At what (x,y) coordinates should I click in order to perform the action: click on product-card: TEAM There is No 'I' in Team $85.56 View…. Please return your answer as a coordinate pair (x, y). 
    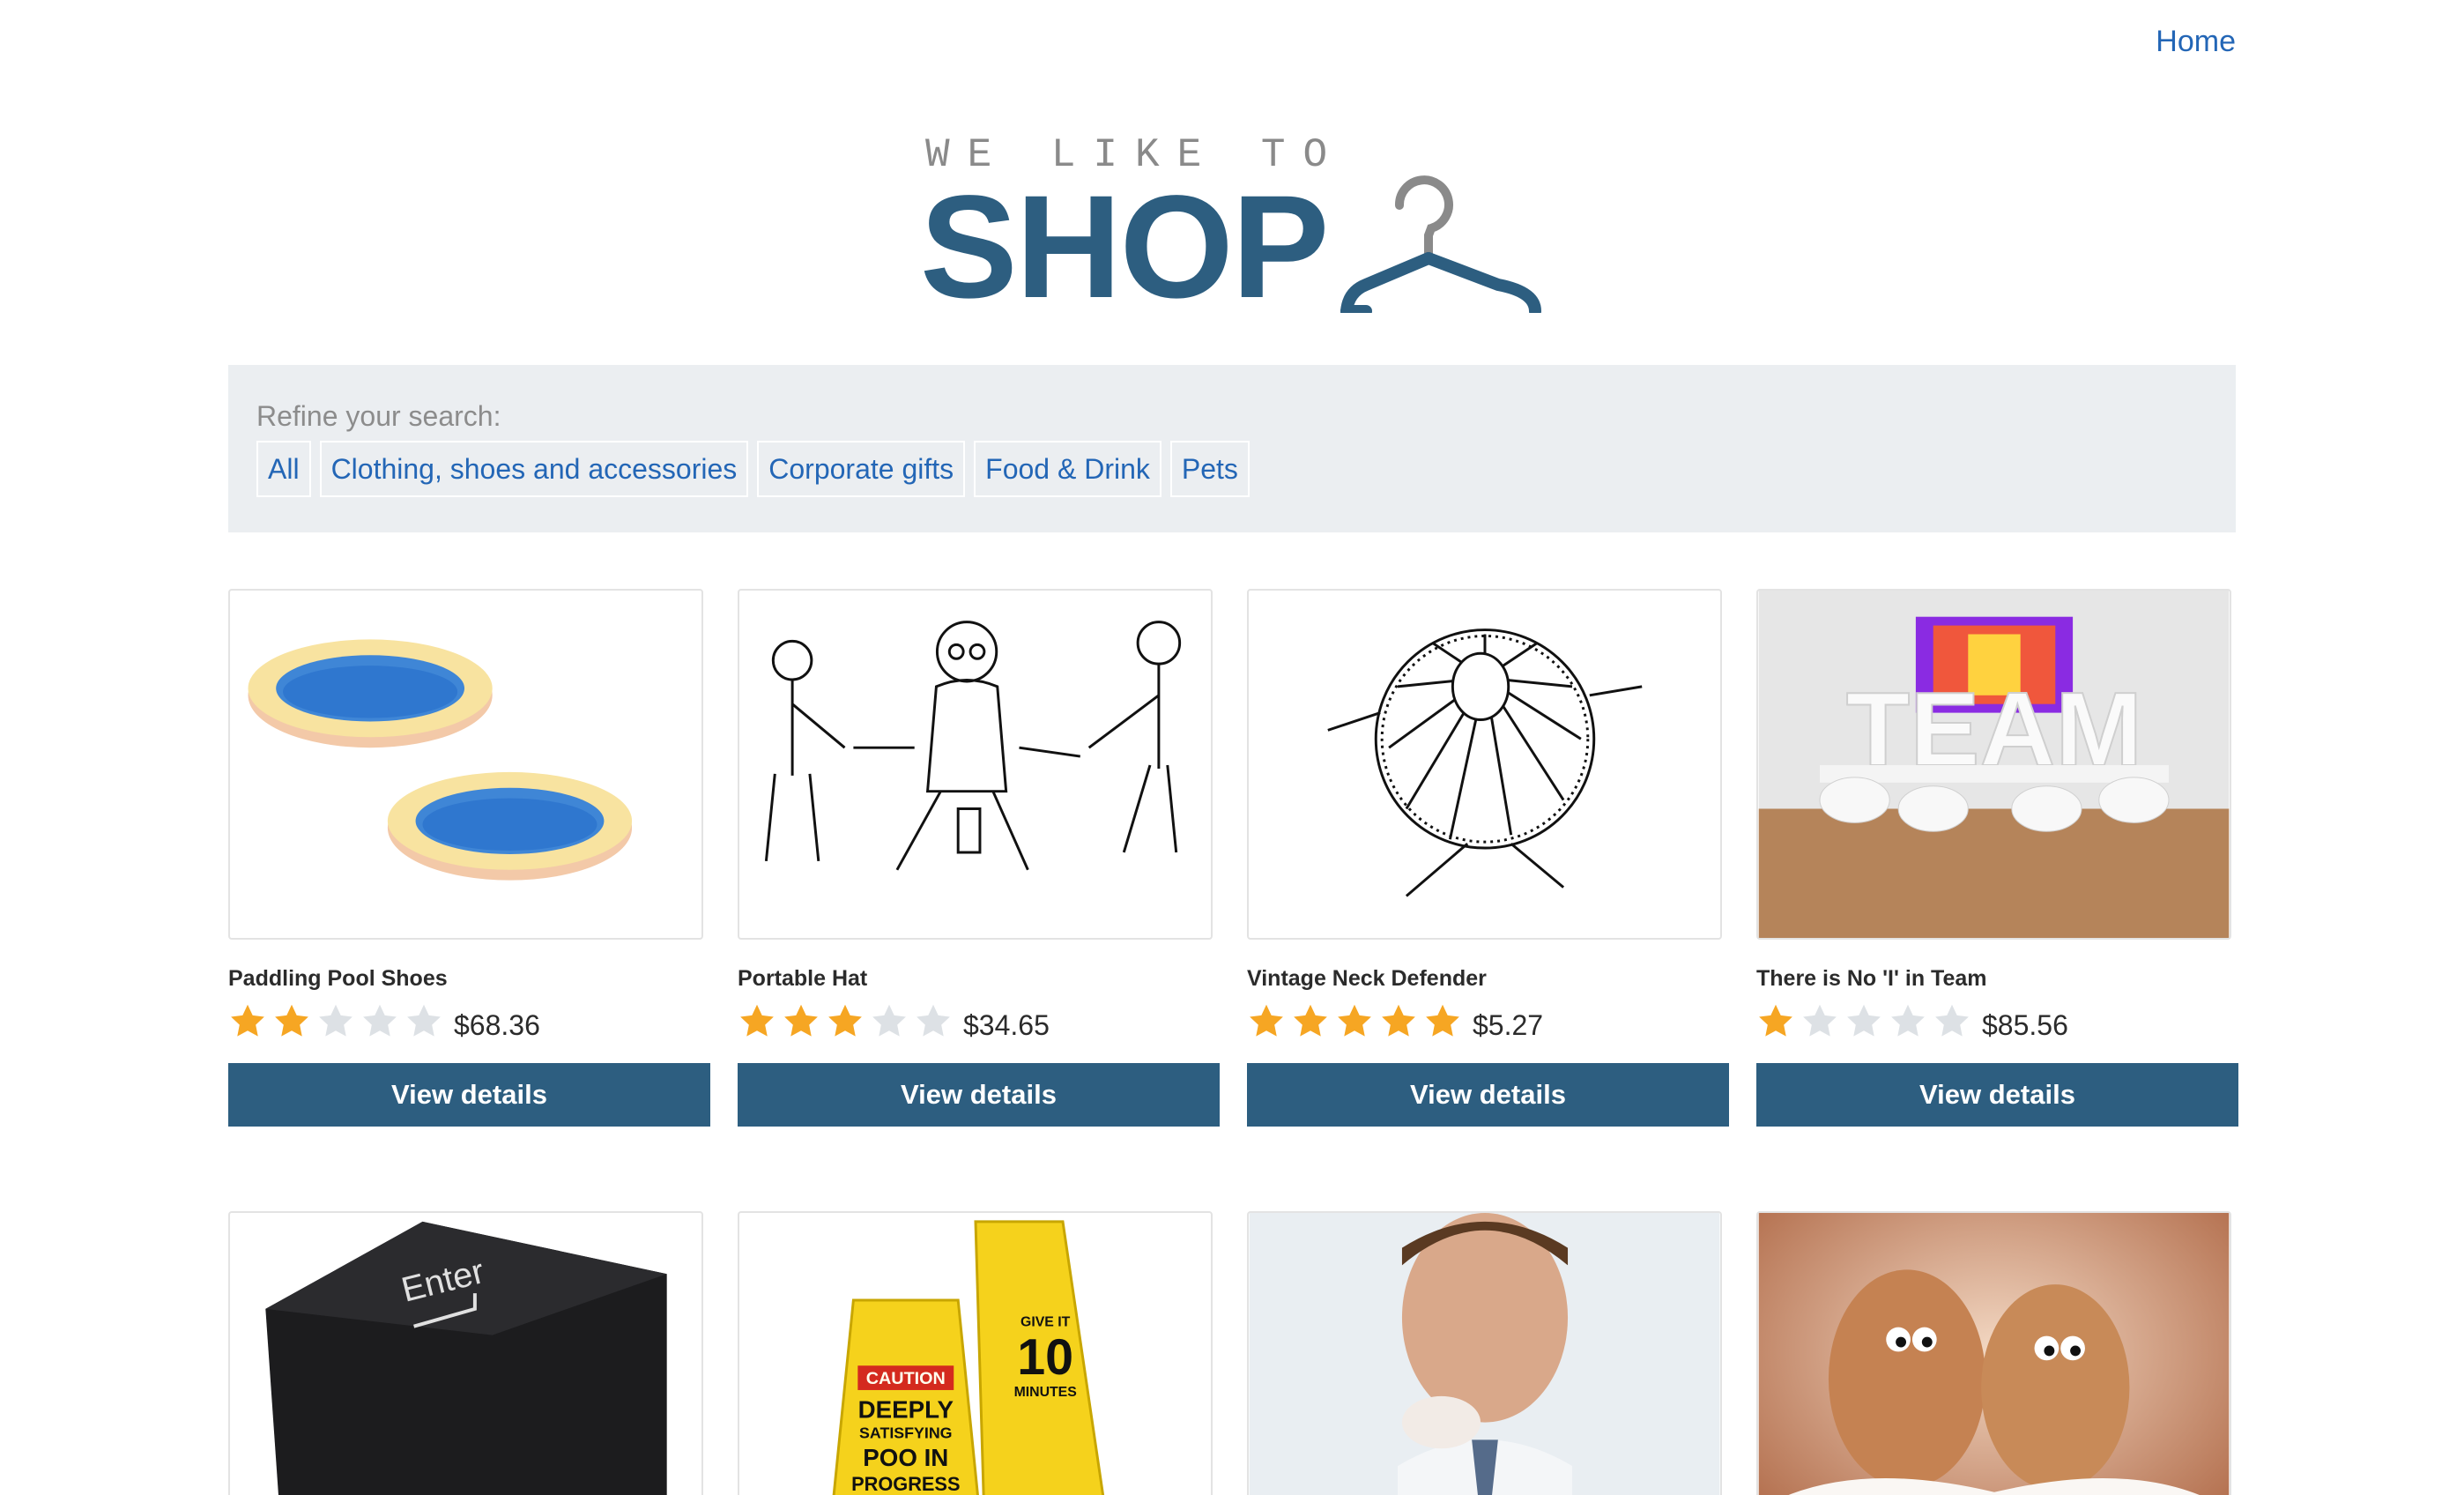
    Looking at the image, I should click on (1997, 858).